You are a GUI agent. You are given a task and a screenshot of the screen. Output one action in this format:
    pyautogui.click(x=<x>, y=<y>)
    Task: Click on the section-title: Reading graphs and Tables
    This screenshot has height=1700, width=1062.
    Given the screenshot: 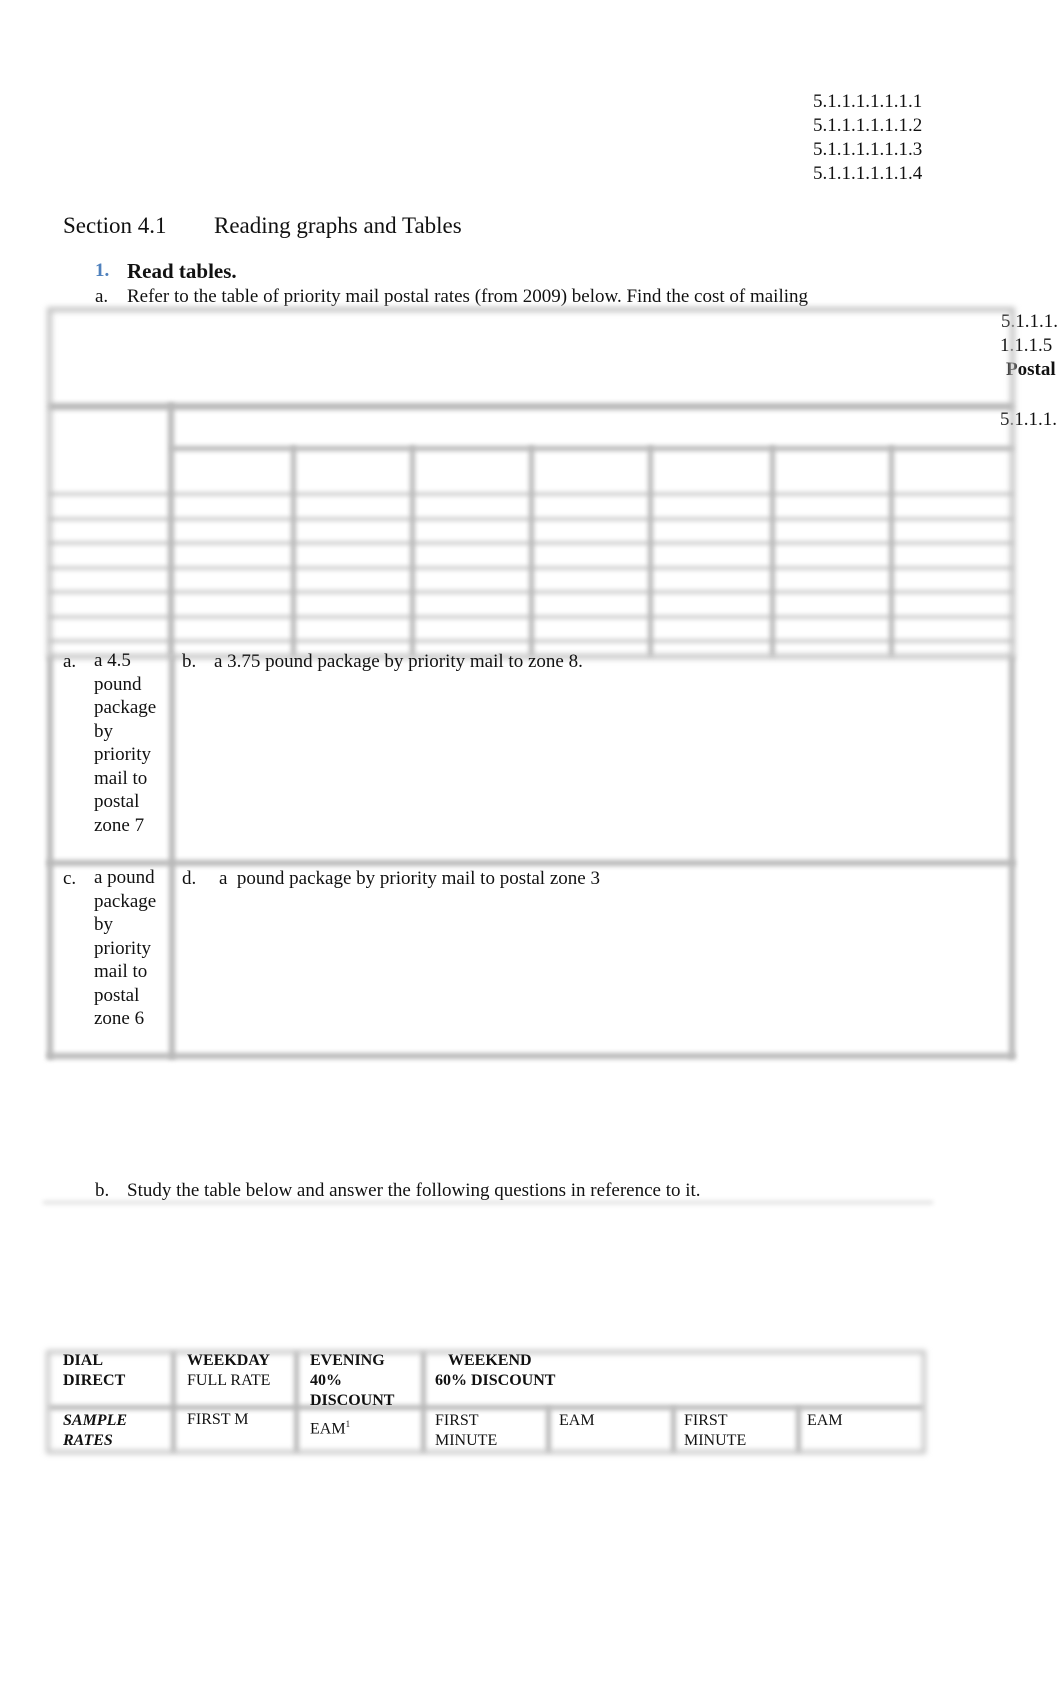 What is the action you would take?
    pyautogui.click(x=338, y=225)
    